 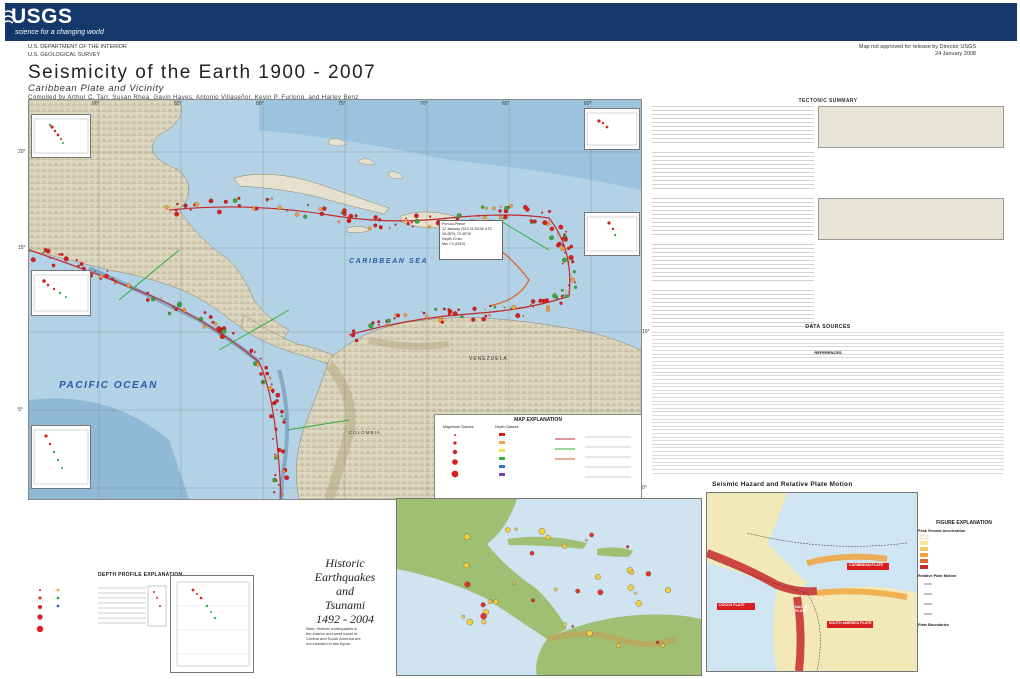 I want to click on lon-label: 65°, so click(x=506, y=104).